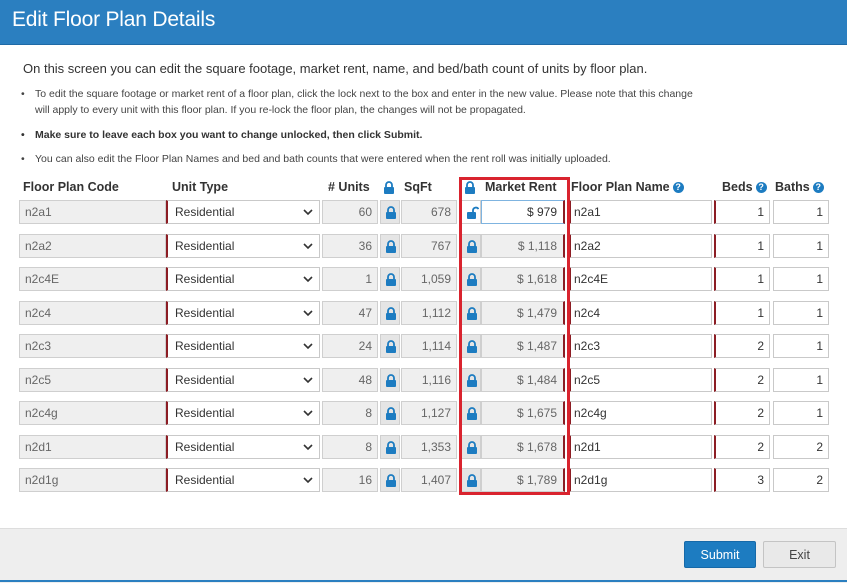  I want to click on floor-plan-name-field: n2c4, so click(640, 312).